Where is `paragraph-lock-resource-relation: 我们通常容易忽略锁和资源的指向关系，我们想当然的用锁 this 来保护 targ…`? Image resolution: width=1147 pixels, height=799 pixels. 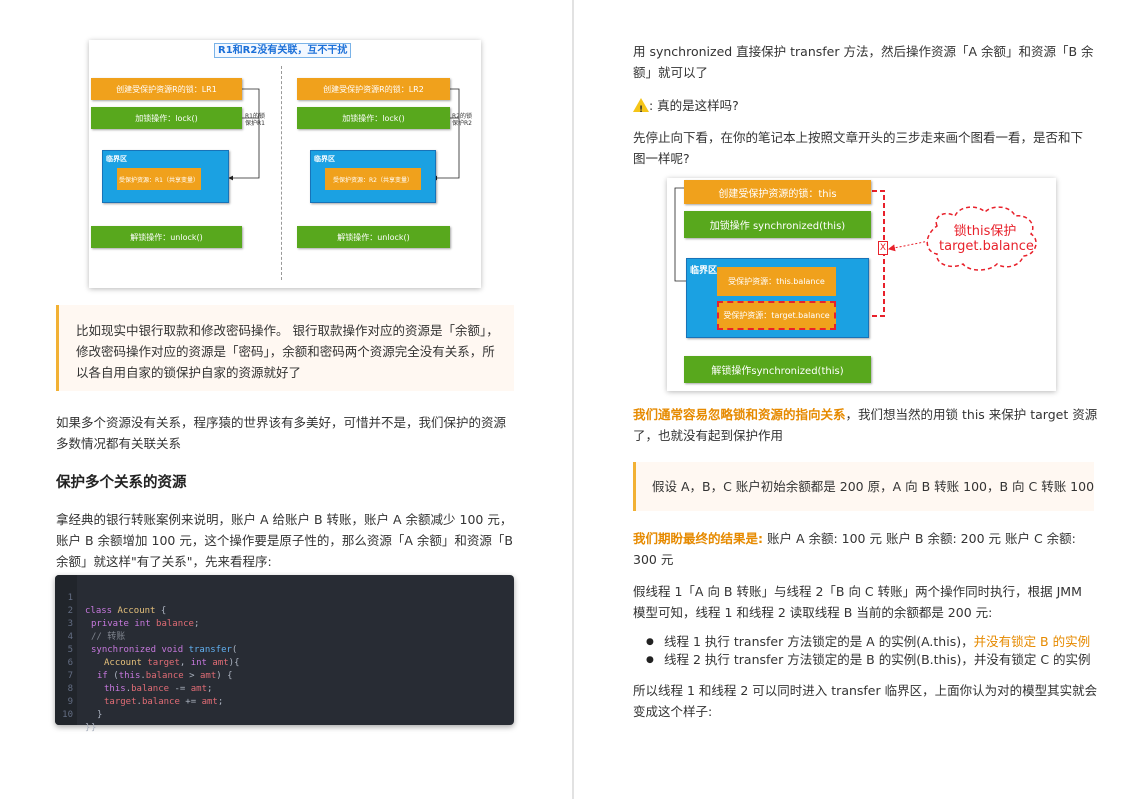
paragraph-lock-resource-relation: 我们通常容易忽略锁和资源的指向关系，我们想当然的用锁 this 来保护 targ… is located at coordinates (865, 425).